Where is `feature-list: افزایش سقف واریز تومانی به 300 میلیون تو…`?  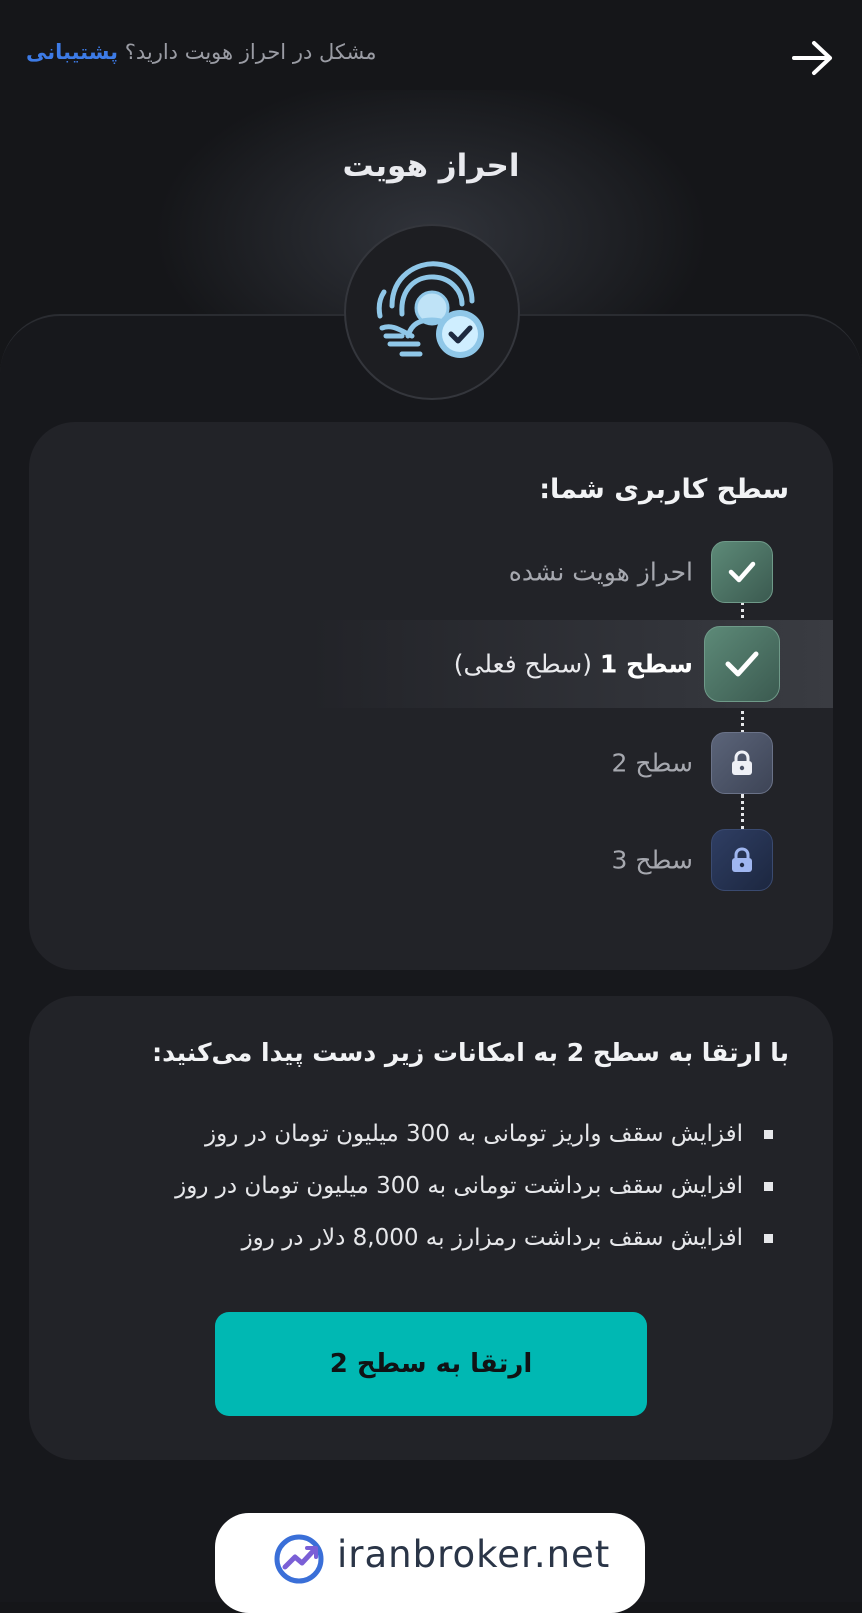 feature-list: افزایش سقف واریز تومانی به 300 میلیون تو… is located at coordinates (415, 1186).